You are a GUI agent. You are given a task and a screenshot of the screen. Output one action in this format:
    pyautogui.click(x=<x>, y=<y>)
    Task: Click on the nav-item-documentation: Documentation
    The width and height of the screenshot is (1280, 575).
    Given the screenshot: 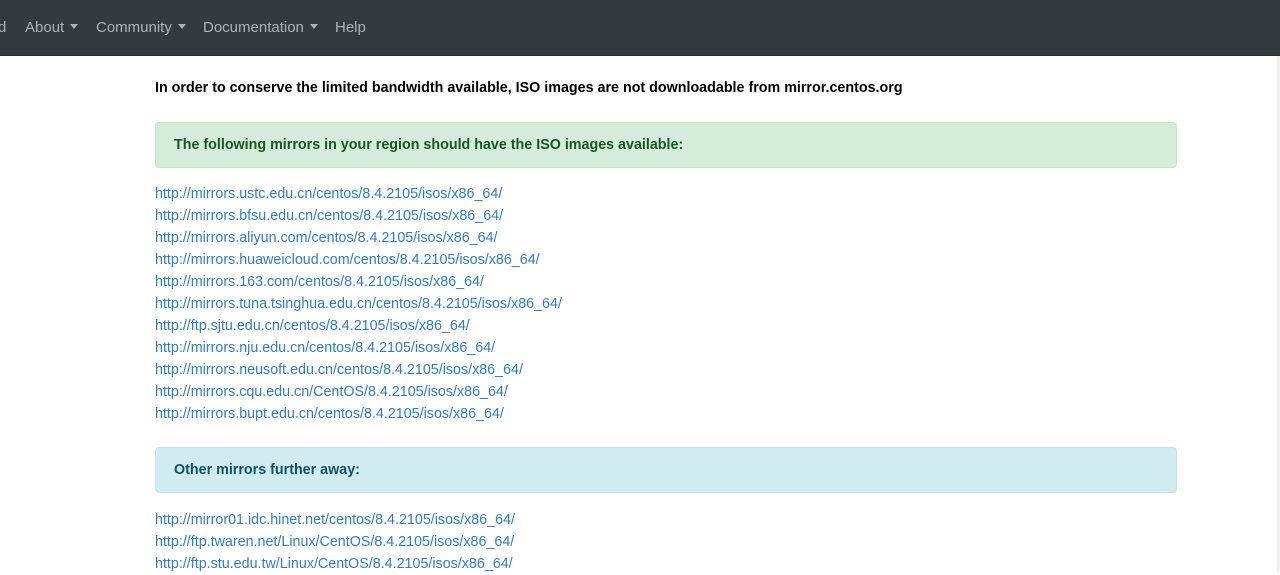 What is the action you would take?
    pyautogui.click(x=260, y=27)
    